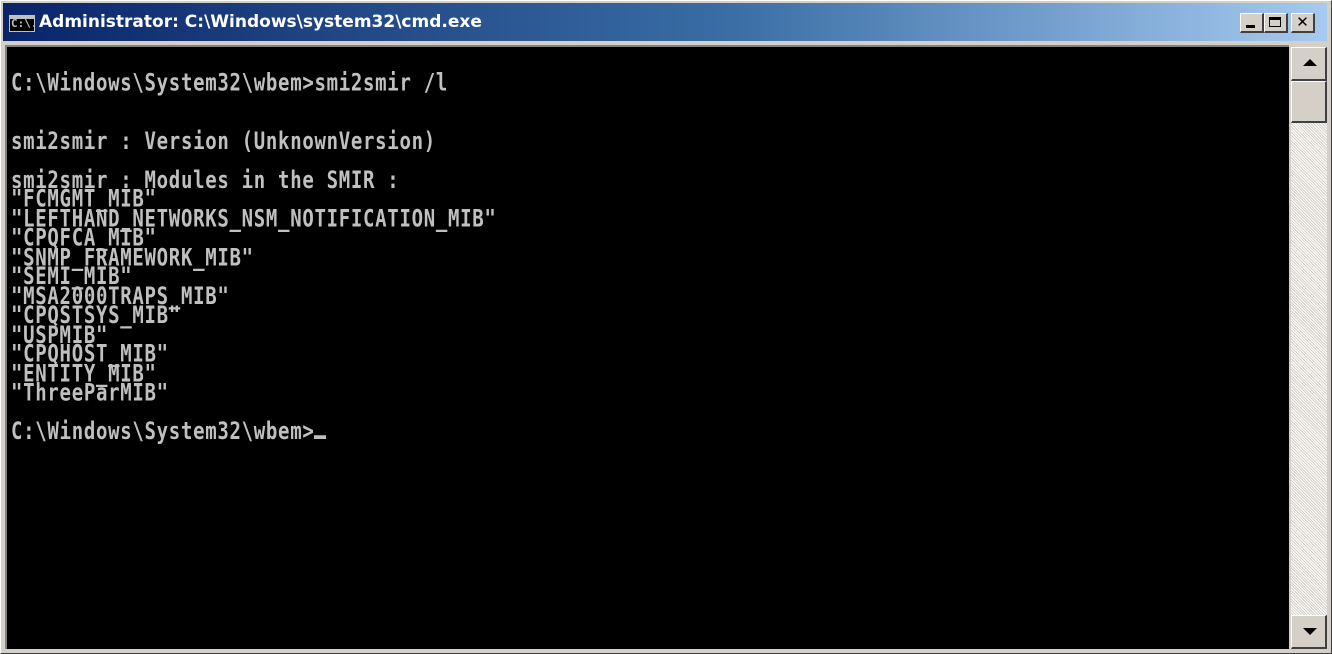 Image resolution: width=1332 pixels, height=654 pixels. What do you see at coordinates (90, 393) in the screenshot?
I see `module-item: "ThreeParMIB"` at bounding box center [90, 393].